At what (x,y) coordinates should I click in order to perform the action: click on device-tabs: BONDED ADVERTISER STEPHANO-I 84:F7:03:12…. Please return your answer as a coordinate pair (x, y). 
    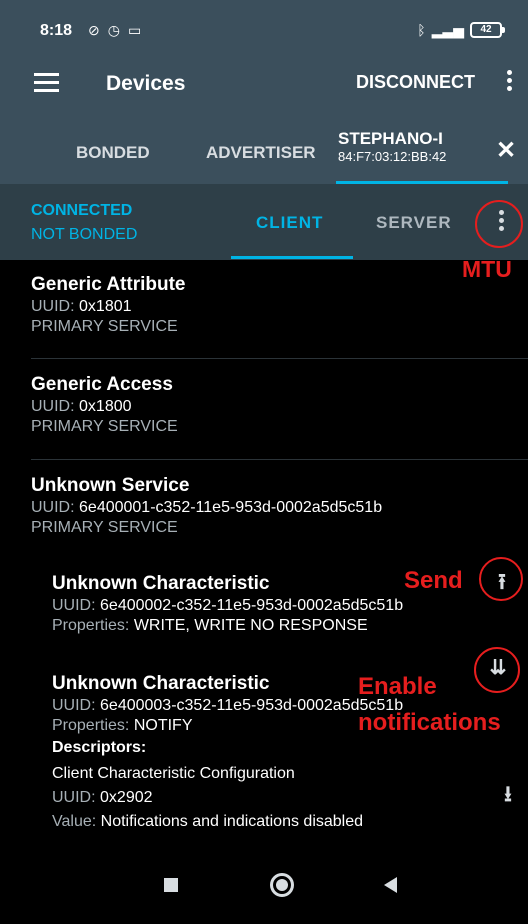
    Looking at the image, I should click on (264, 151).